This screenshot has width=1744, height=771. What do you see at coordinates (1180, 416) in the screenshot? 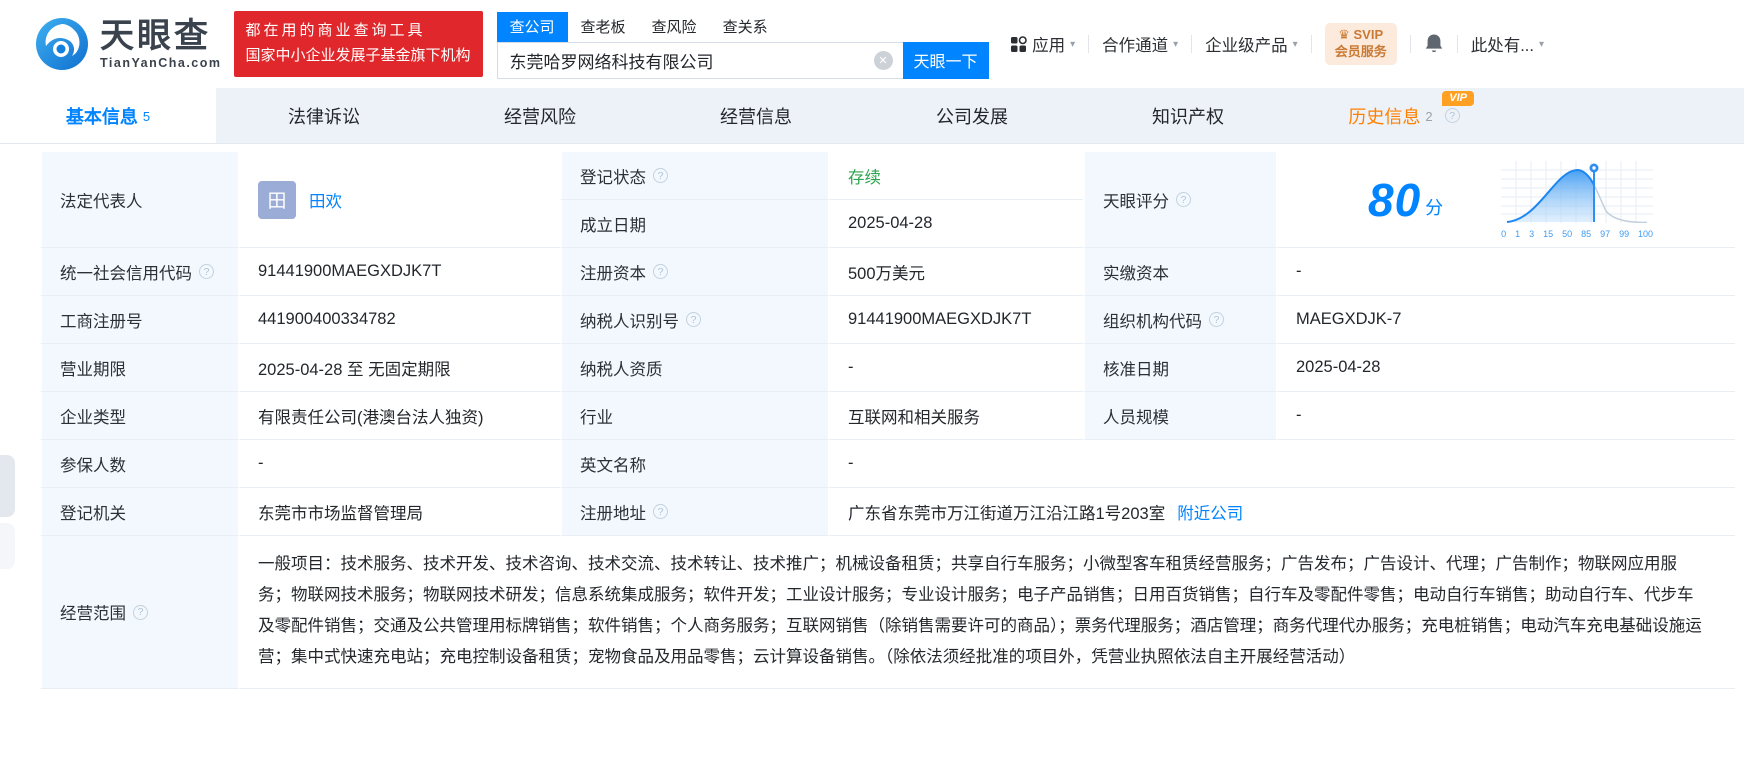
I see `staff-size-label: 人员规模` at bounding box center [1180, 416].